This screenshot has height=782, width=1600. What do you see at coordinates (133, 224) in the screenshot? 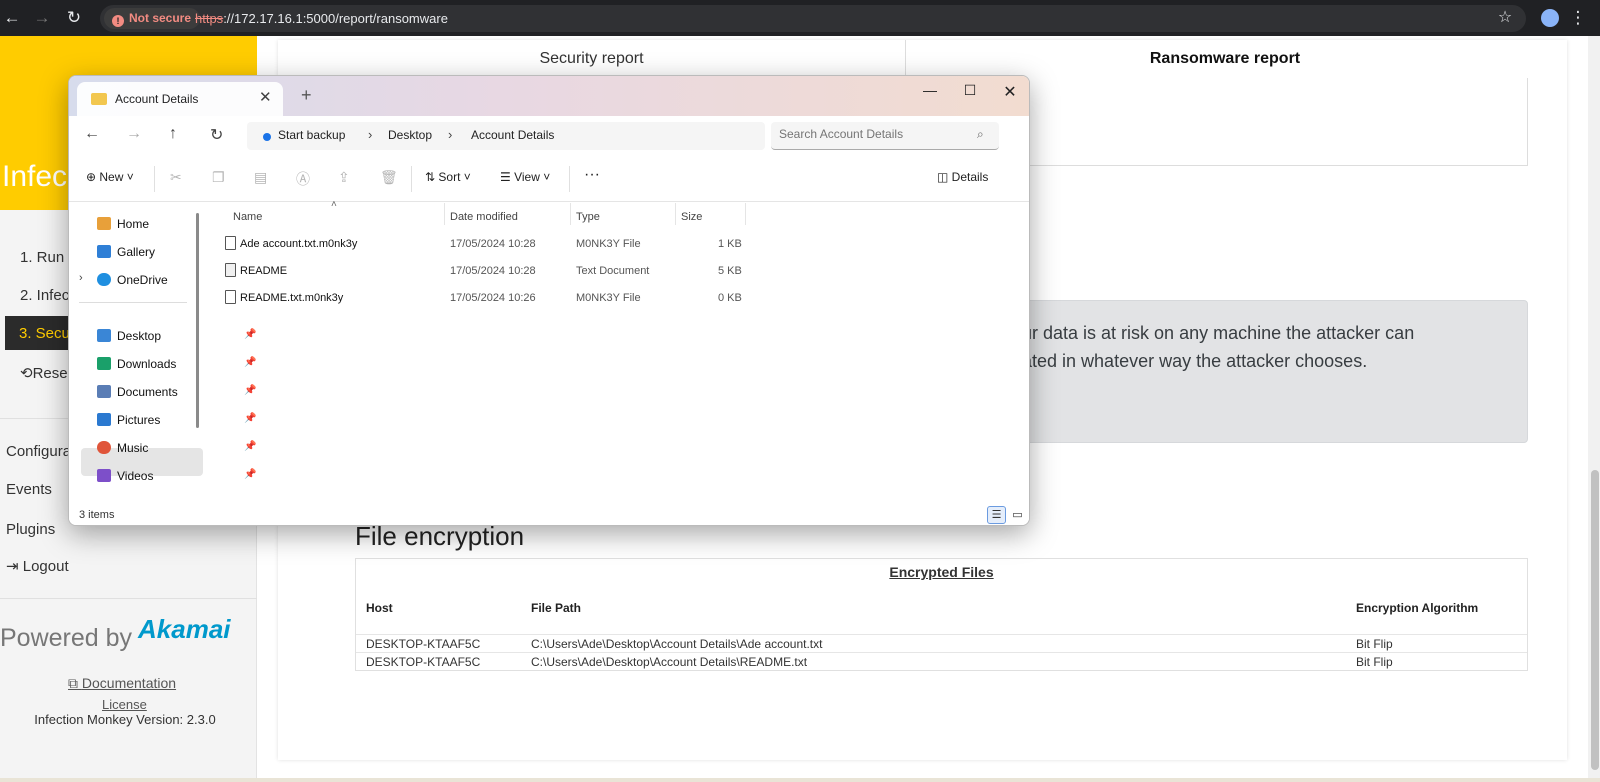
I see `nav-item-home: Home` at bounding box center [133, 224].